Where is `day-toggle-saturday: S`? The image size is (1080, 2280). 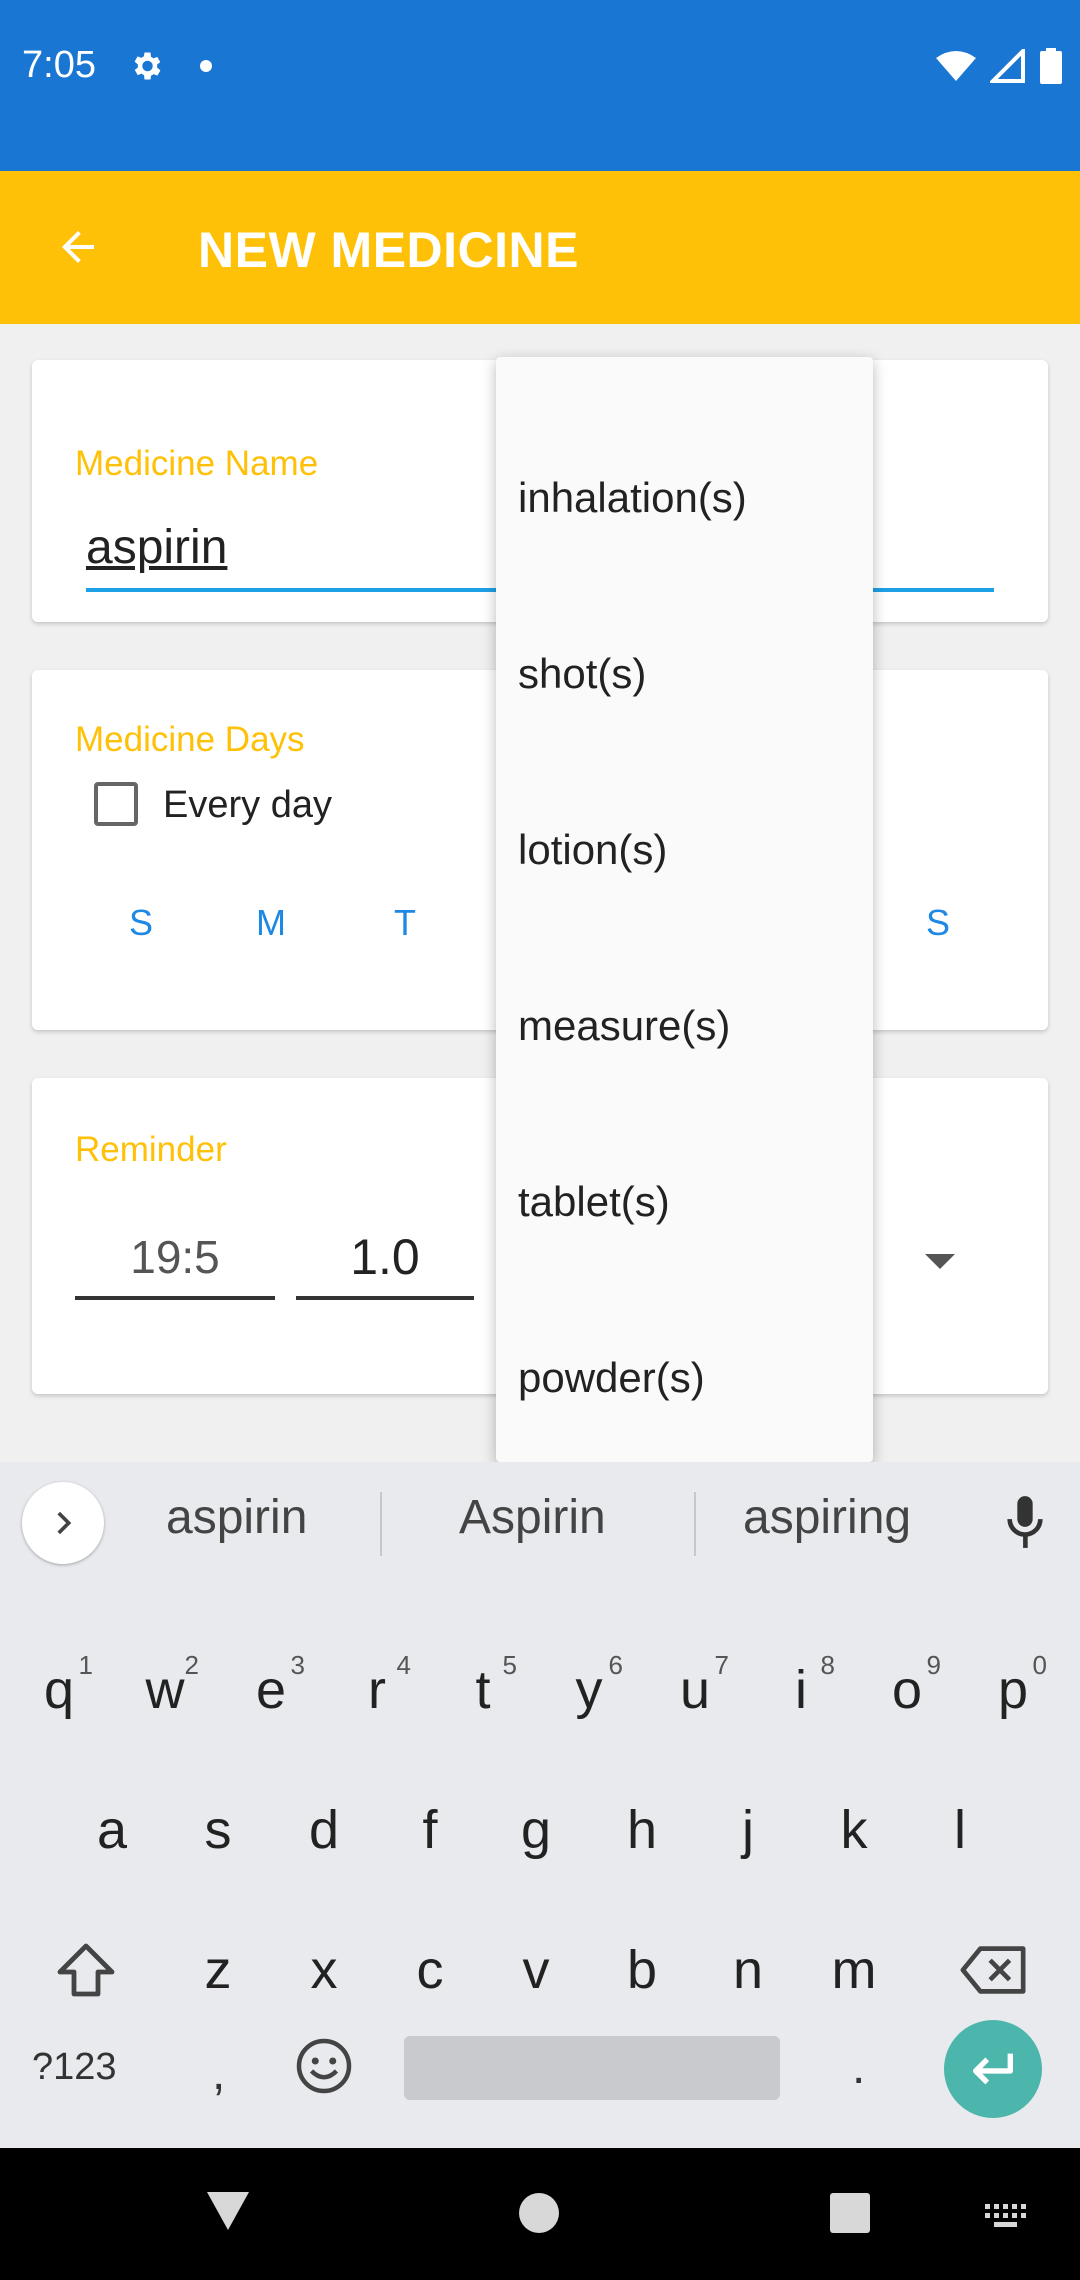 day-toggle-saturday: S is located at coordinates (938, 923).